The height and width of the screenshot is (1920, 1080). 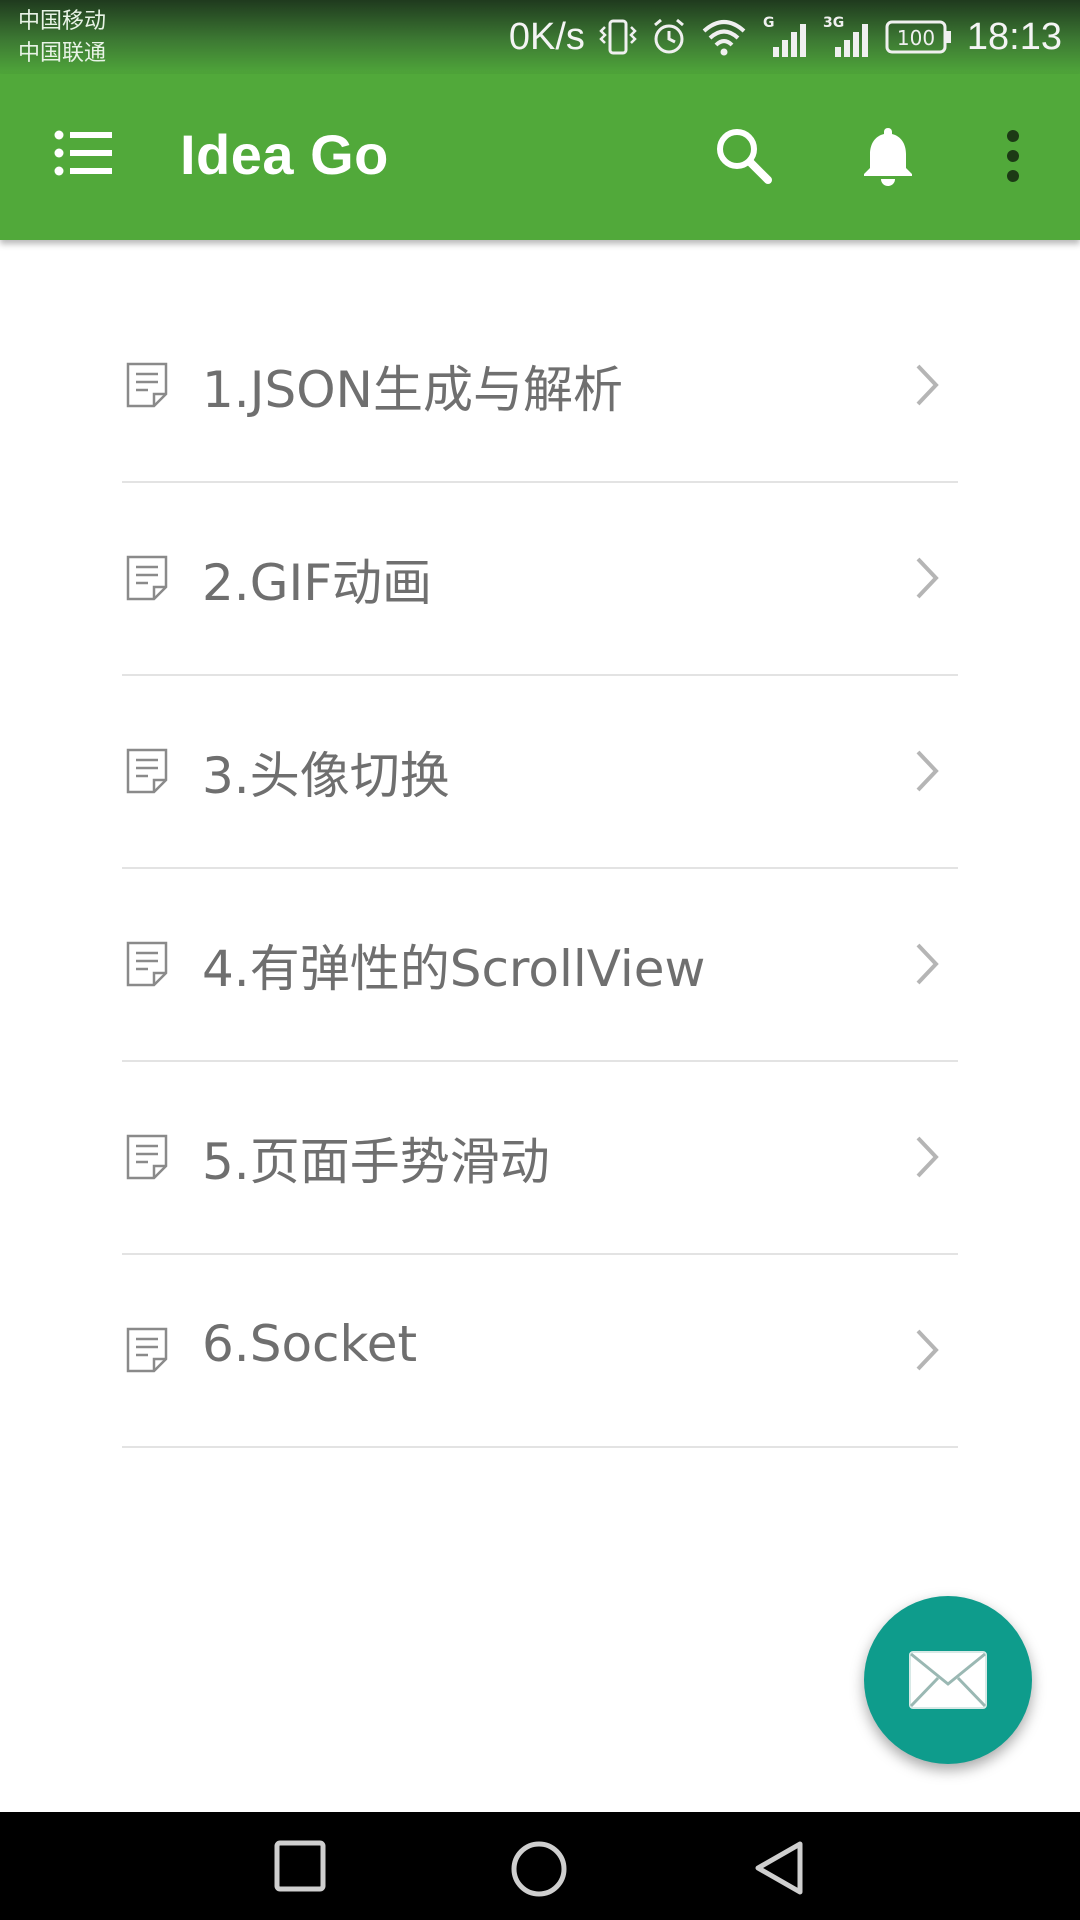 I want to click on network-type-2: 3G, so click(x=833, y=23).